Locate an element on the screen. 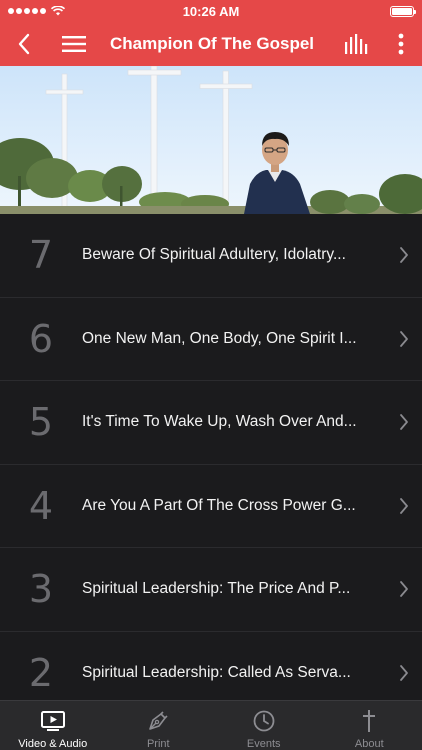 The image size is (422, 750). equalizer-icon is located at coordinates (356, 44).